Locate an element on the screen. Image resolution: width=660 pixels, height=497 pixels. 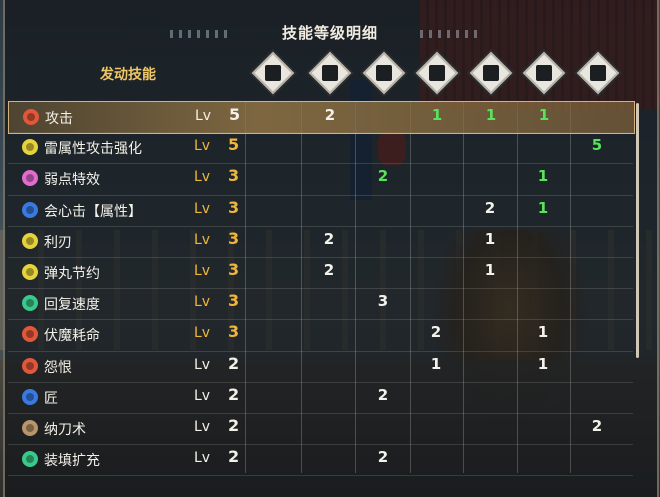
skill-row: 利刃 Lv 3 2 1 is located at coordinates (320, 241).